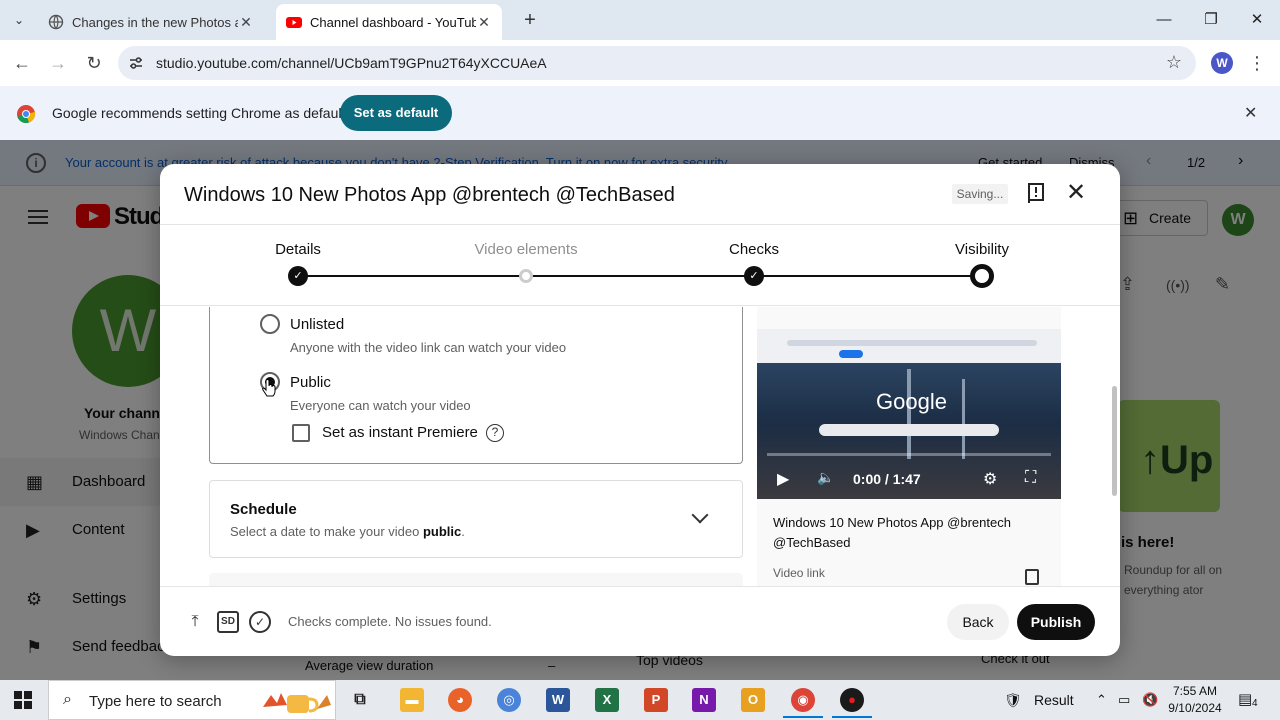 The height and width of the screenshot is (720, 1280). I want to click on video-player: Google ▶ 🔈 0:00 / 1:47 ⚙ ⛶, so click(909, 414).